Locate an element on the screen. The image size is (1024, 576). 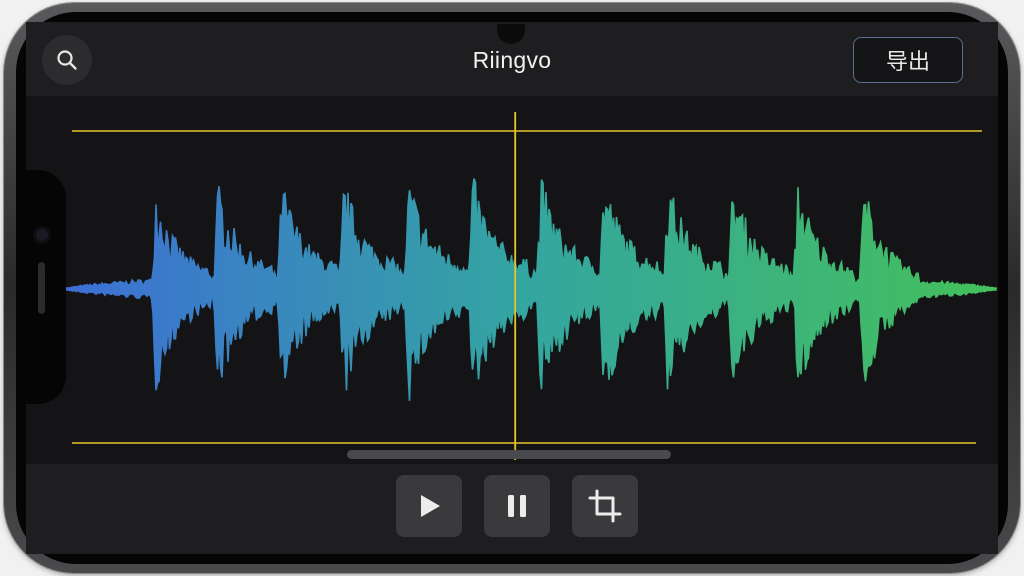
crop-icon is located at coordinates (605, 506).